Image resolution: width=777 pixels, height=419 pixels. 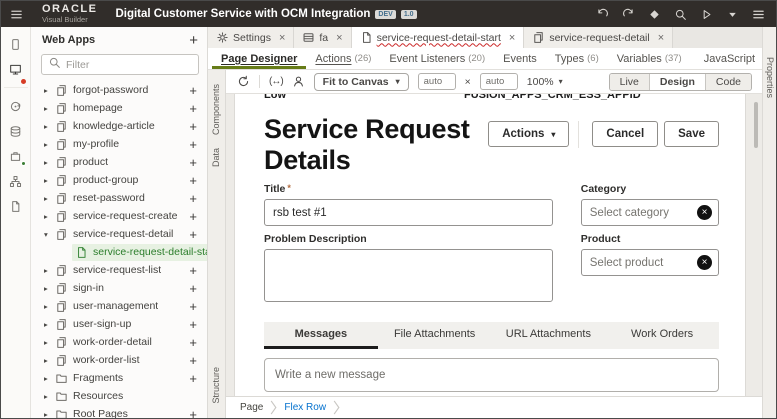 I want to click on tab-service-request-detail: service-request-detail ×, so click(x=599, y=37).